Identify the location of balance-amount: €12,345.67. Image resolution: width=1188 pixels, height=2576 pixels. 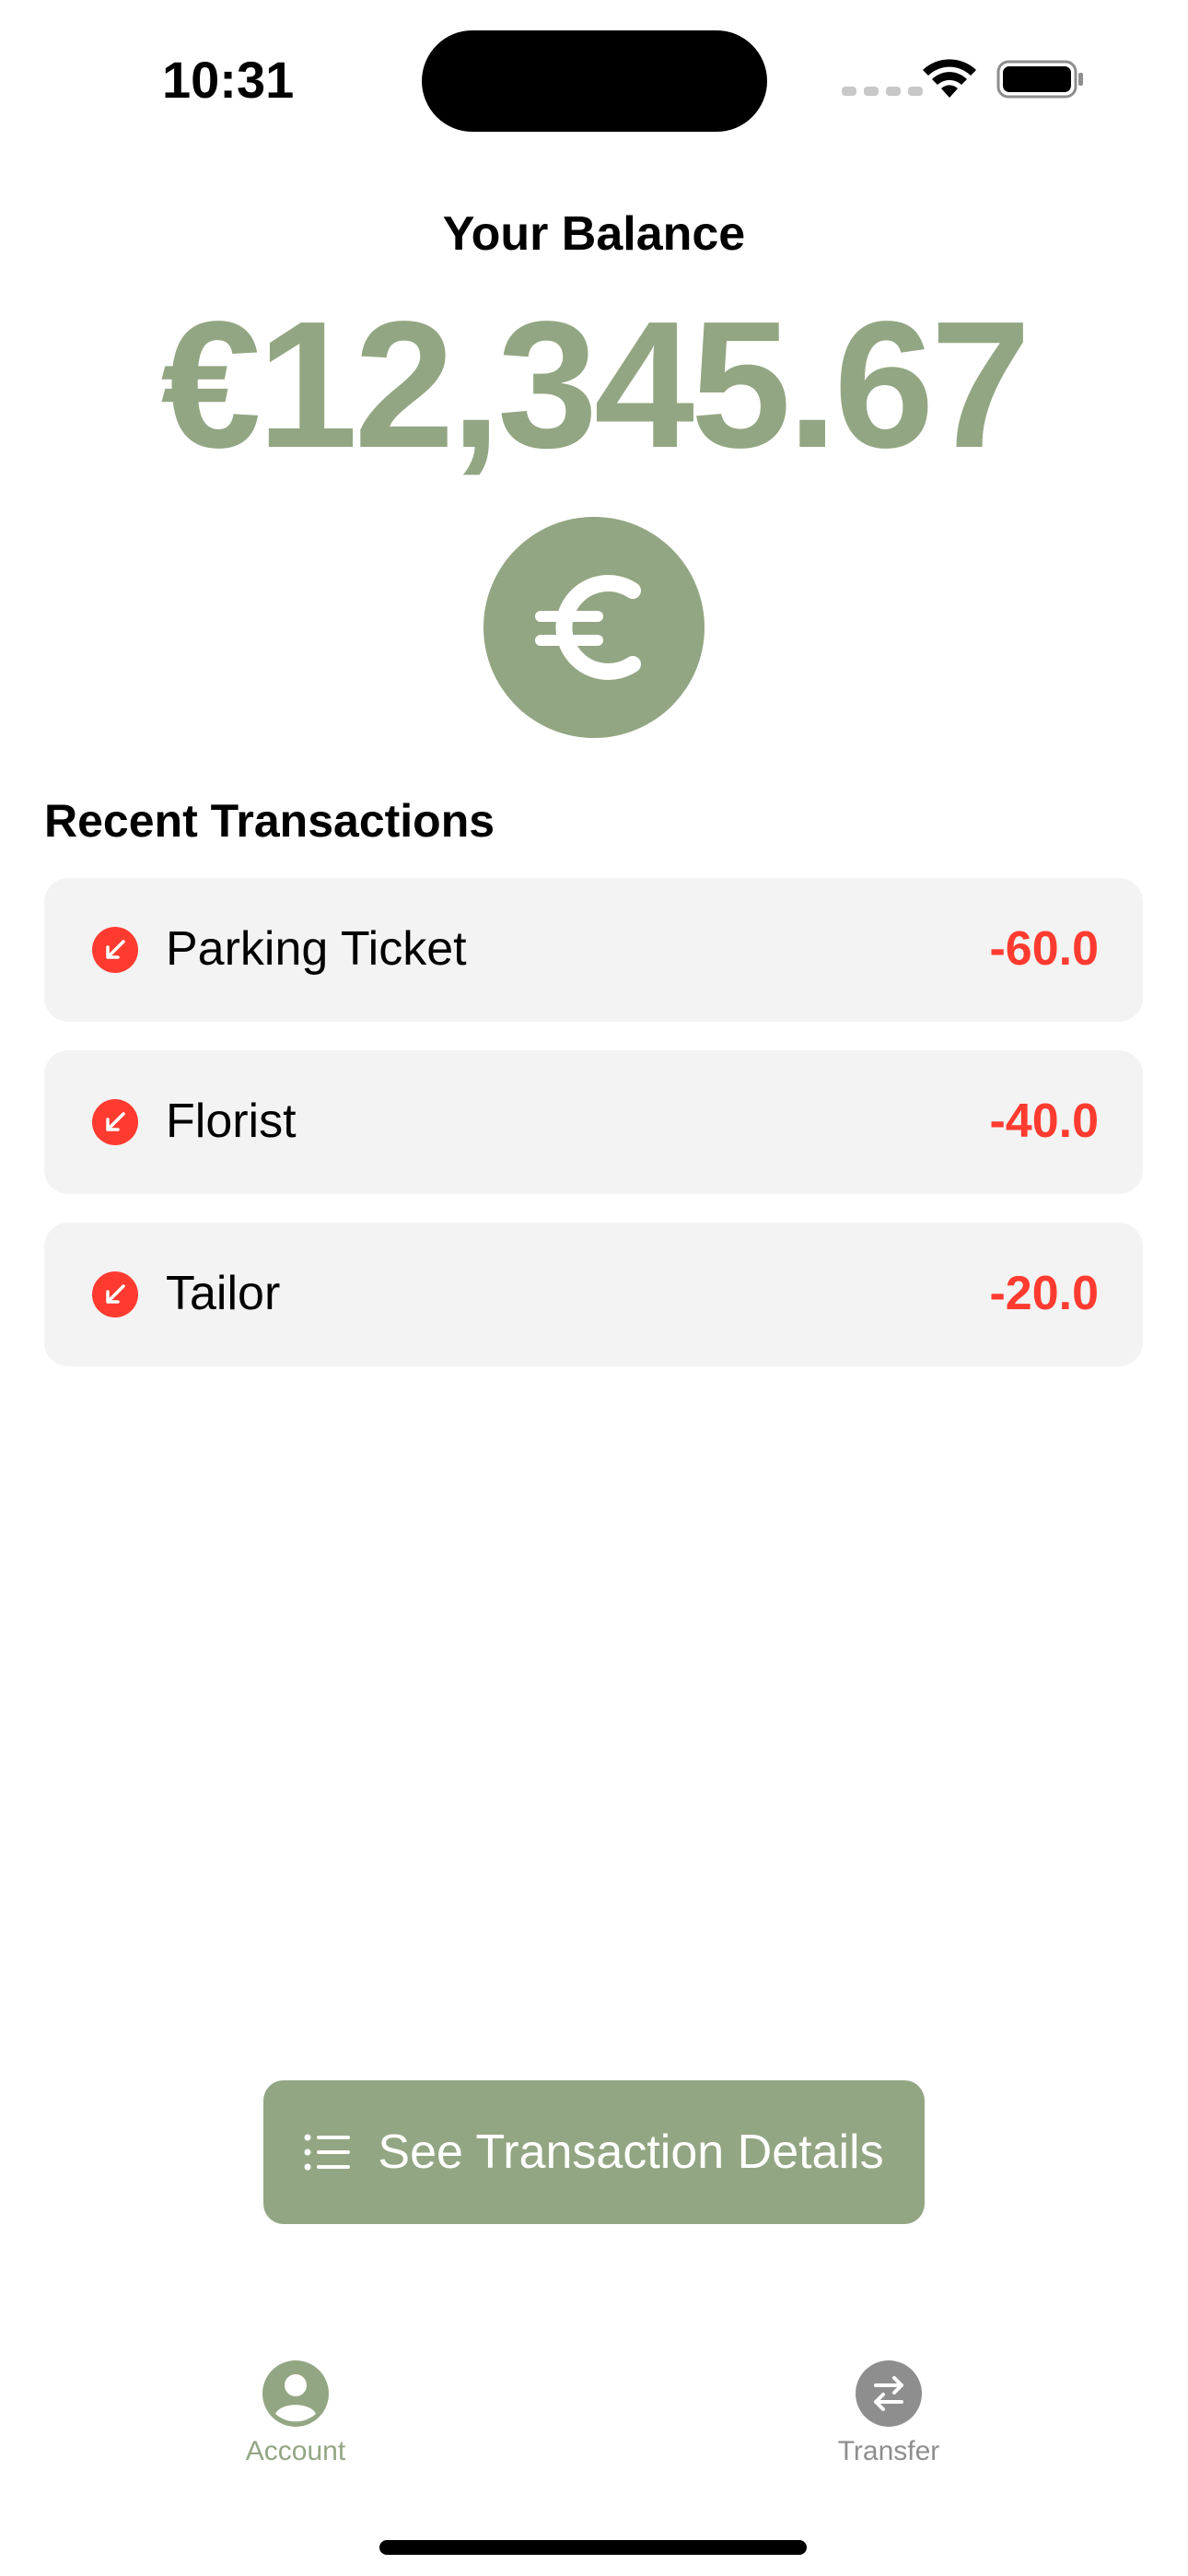
(595, 385).